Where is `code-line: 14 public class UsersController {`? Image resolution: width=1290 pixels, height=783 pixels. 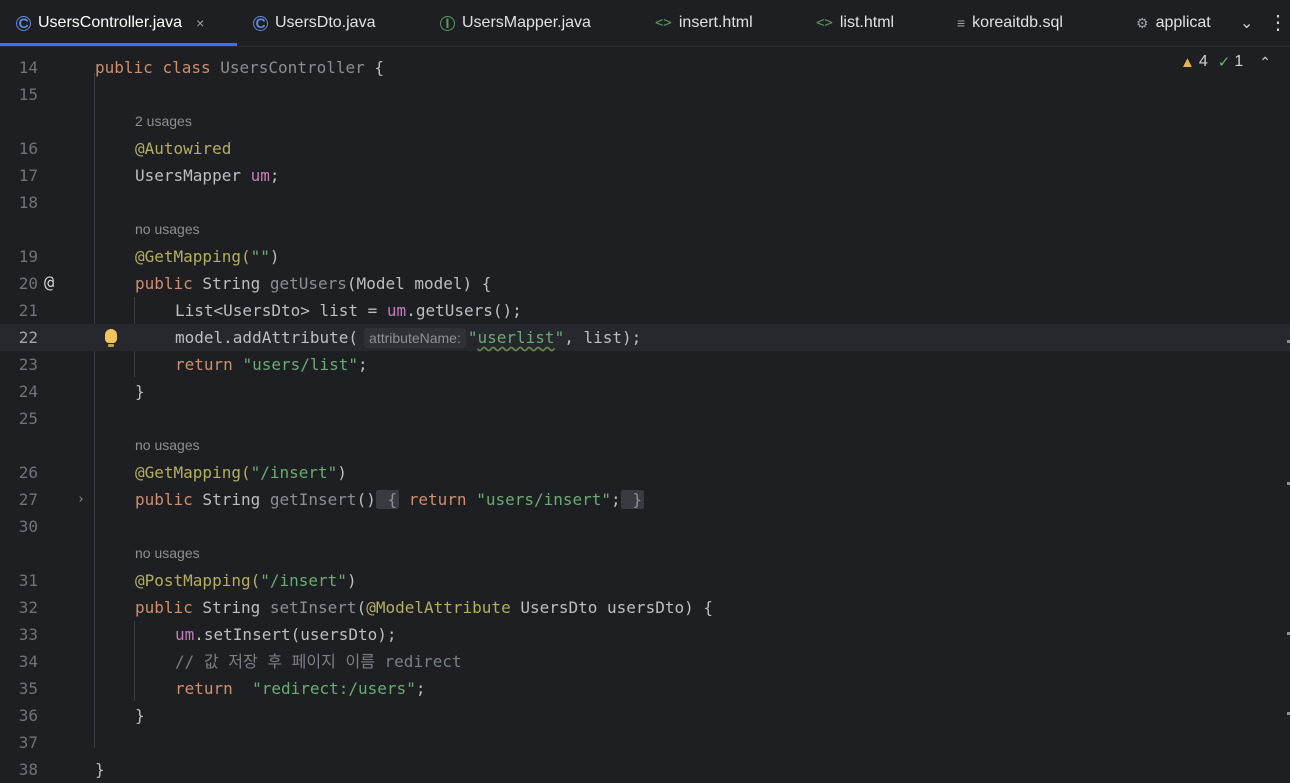 code-line: 14 public class UsersController { is located at coordinates (645, 67).